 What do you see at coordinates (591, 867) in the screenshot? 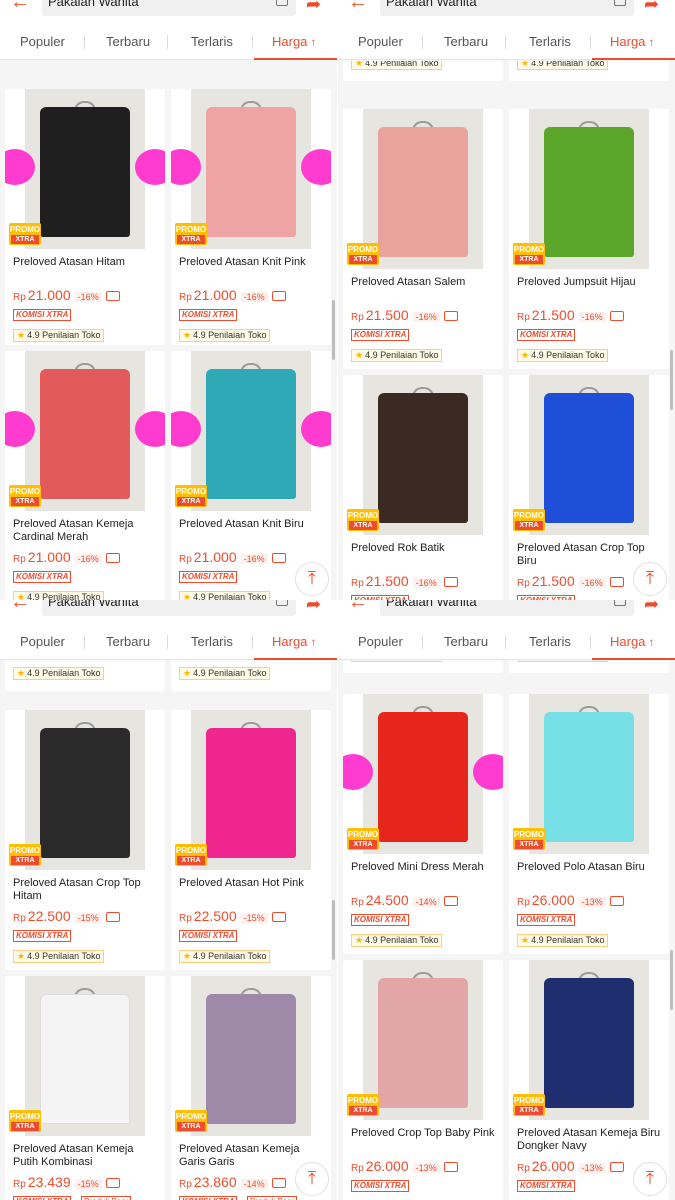
I see `product-name: Preloved Polo Atasan Biru` at bounding box center [591, 867].